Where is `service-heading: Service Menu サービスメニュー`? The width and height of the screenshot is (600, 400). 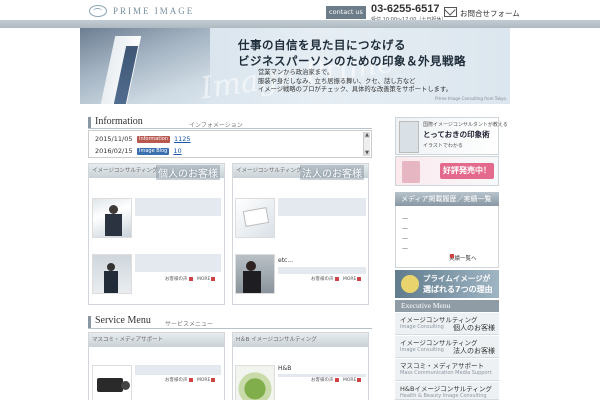
service-heading: Service Menu サービスメニュー is located at coordinates (230, 321).